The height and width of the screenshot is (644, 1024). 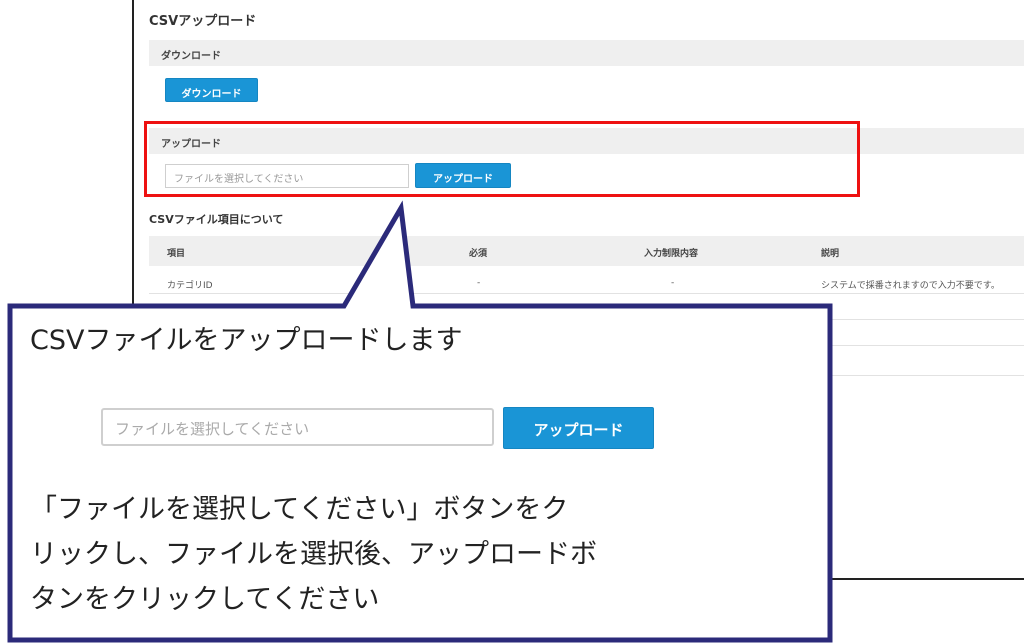 What do you see at coordinates (313, 554) in the screenshot?
I see `callout-instruction-line-2: リックし、ファイルを選択後、アップロードボ` at bounding box center [313, 554].